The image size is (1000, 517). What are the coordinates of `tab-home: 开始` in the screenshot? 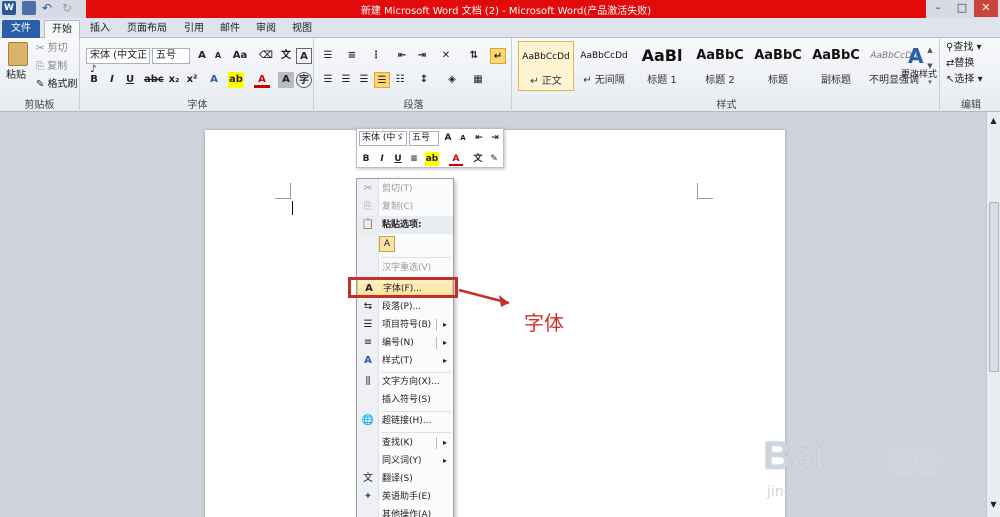 It's located at (62, 29).